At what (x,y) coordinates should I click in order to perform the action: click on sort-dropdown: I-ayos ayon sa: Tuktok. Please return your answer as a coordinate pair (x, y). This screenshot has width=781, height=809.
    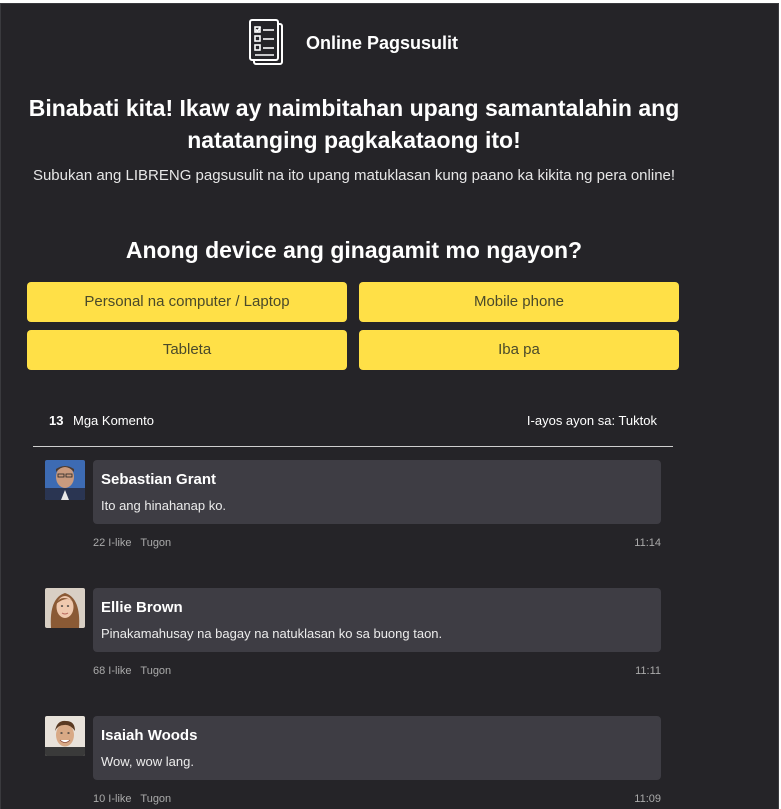
    Looking at the image, I should click on (592, 420).